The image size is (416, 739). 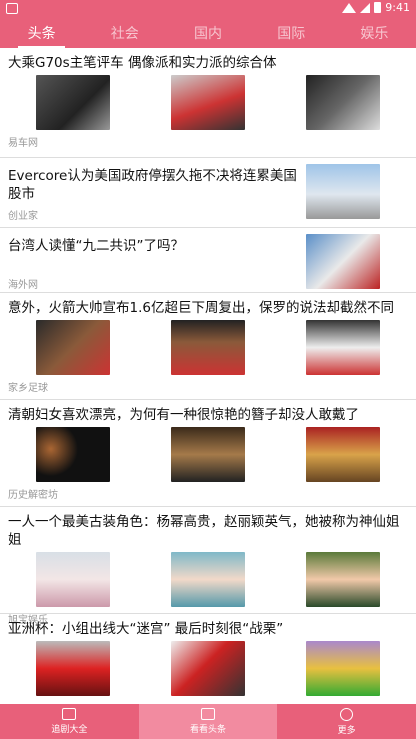 What do you see at coordinates (69, 721) in the screenshot?
I see `nav-tv-series: 追剧大全` at bounding box center [69, 721].